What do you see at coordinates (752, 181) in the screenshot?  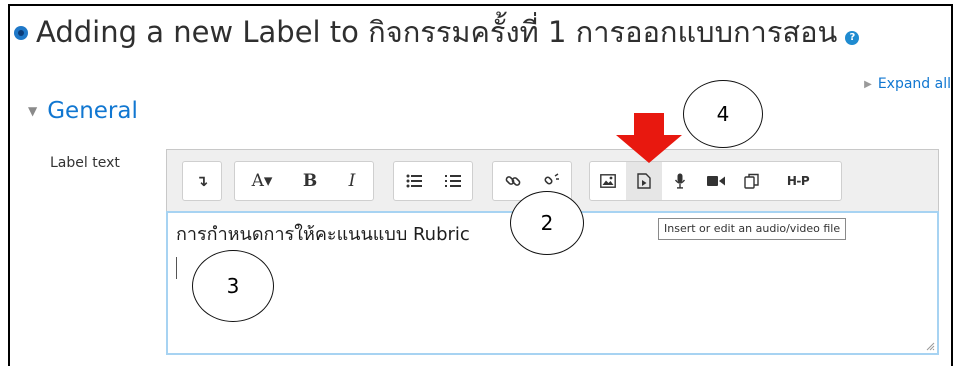 I see `files-icon` at bounding box center [752, 181].